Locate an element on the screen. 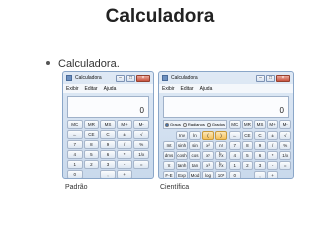  calc-key: 10ˣ is located at coordinates (221, 174).